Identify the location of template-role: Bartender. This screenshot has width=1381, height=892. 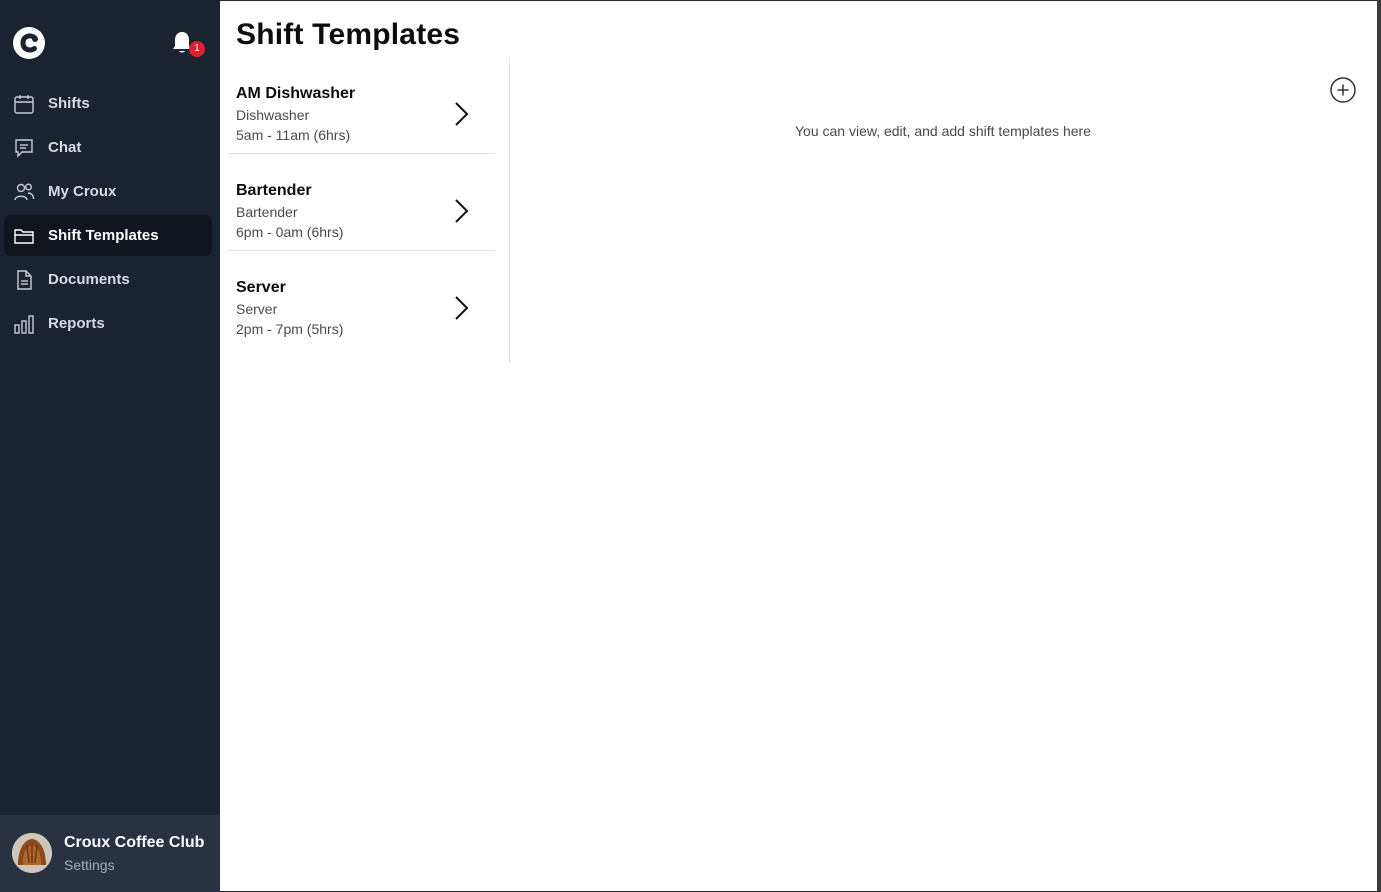
(267, 212).